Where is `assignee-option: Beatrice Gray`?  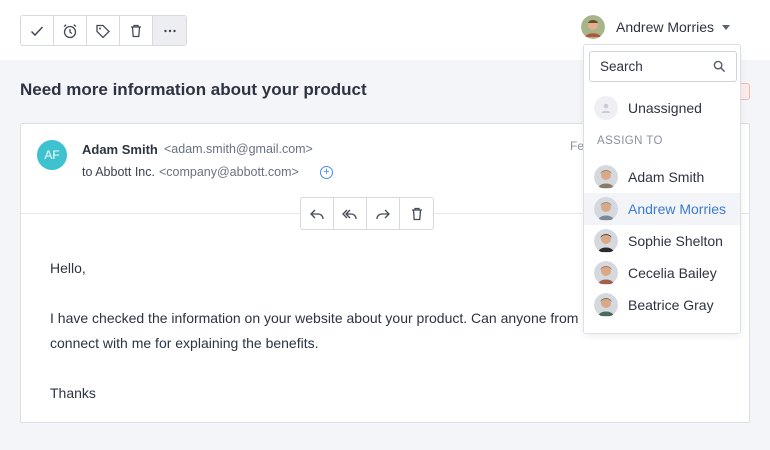 assignee-option: Beatrice Gray is located at coordinates (662, 305).